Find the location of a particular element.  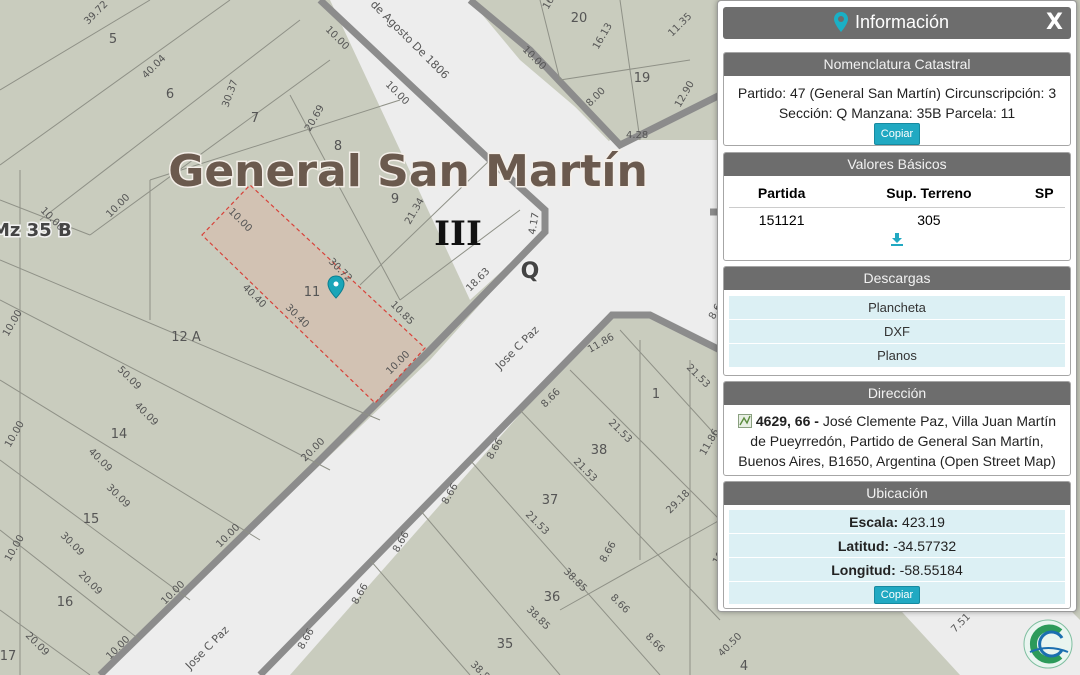

parcel-number: 14 is located at coordinates (119, 434).